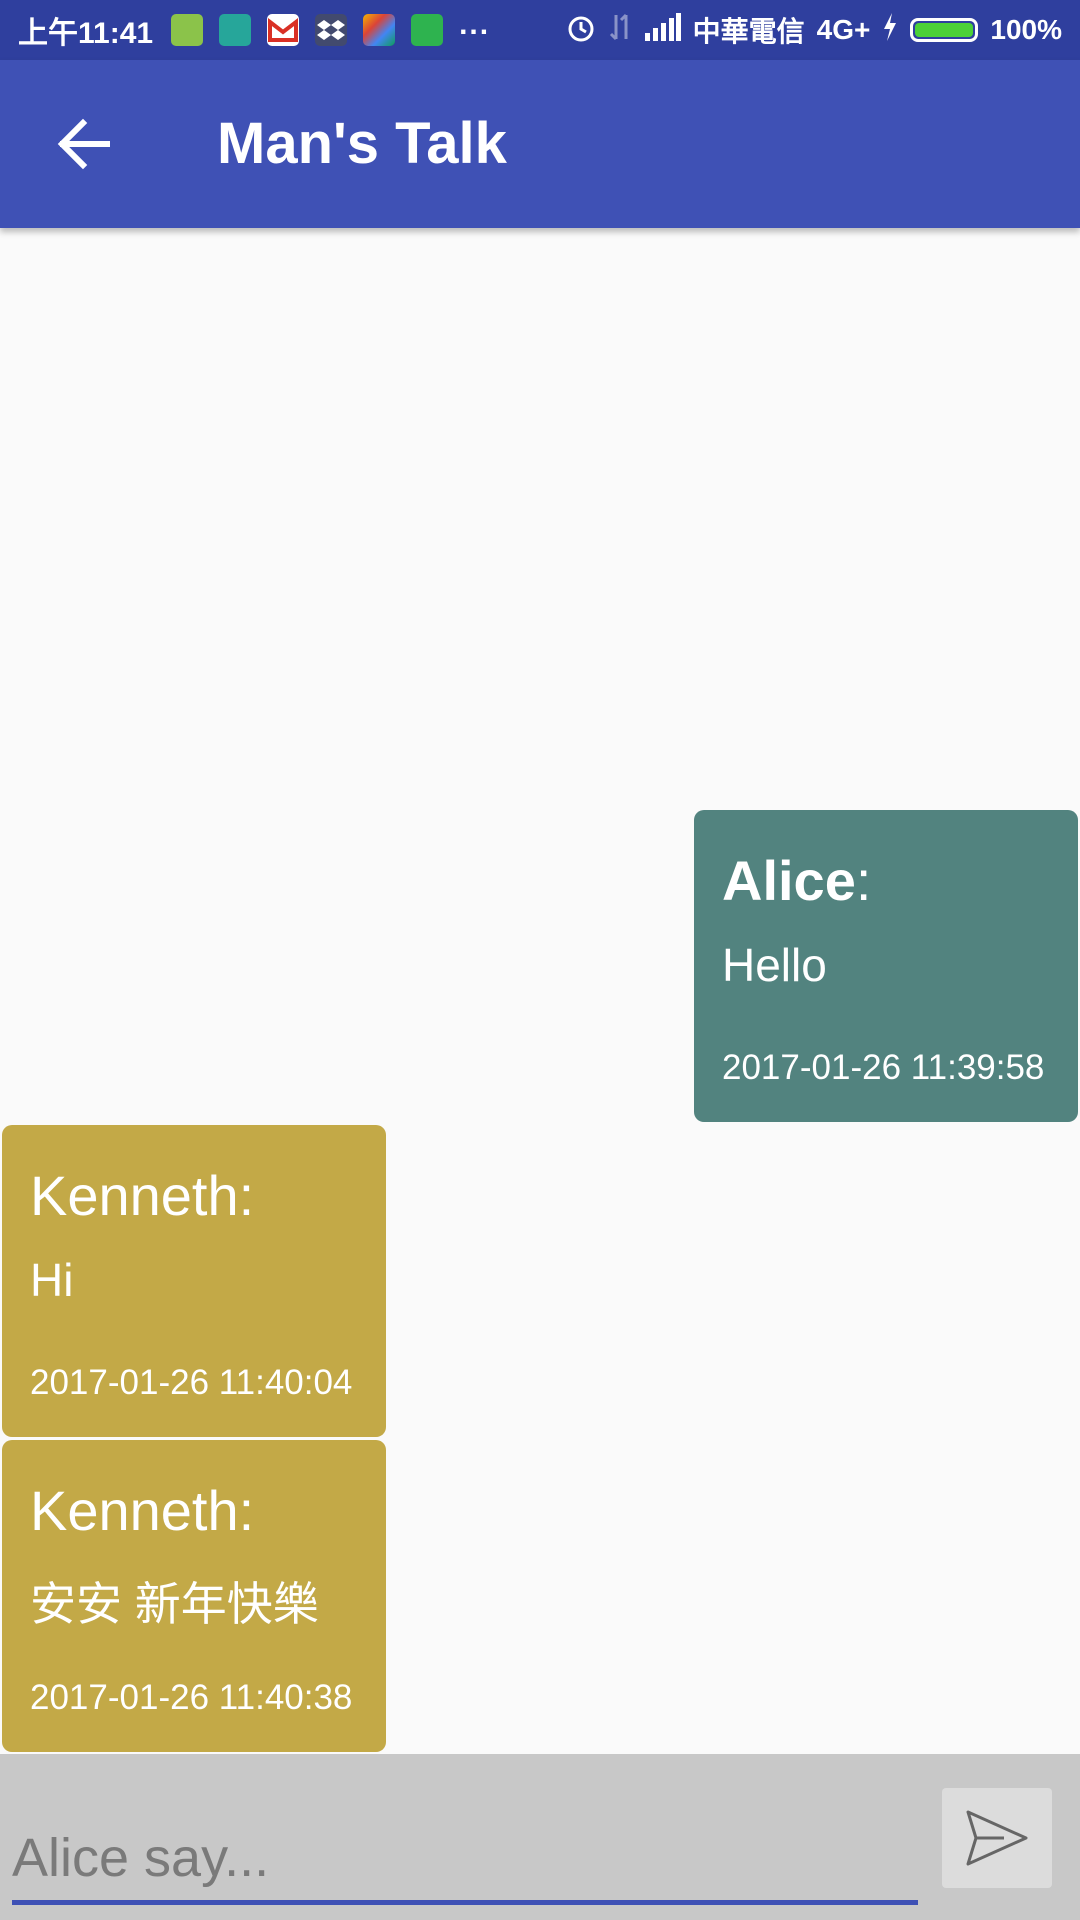 The height and width of the screenshot is (1920, 1080). Describe the element at coordinates (379, 30) in the screenshot. I see `photos-icon` at that location.